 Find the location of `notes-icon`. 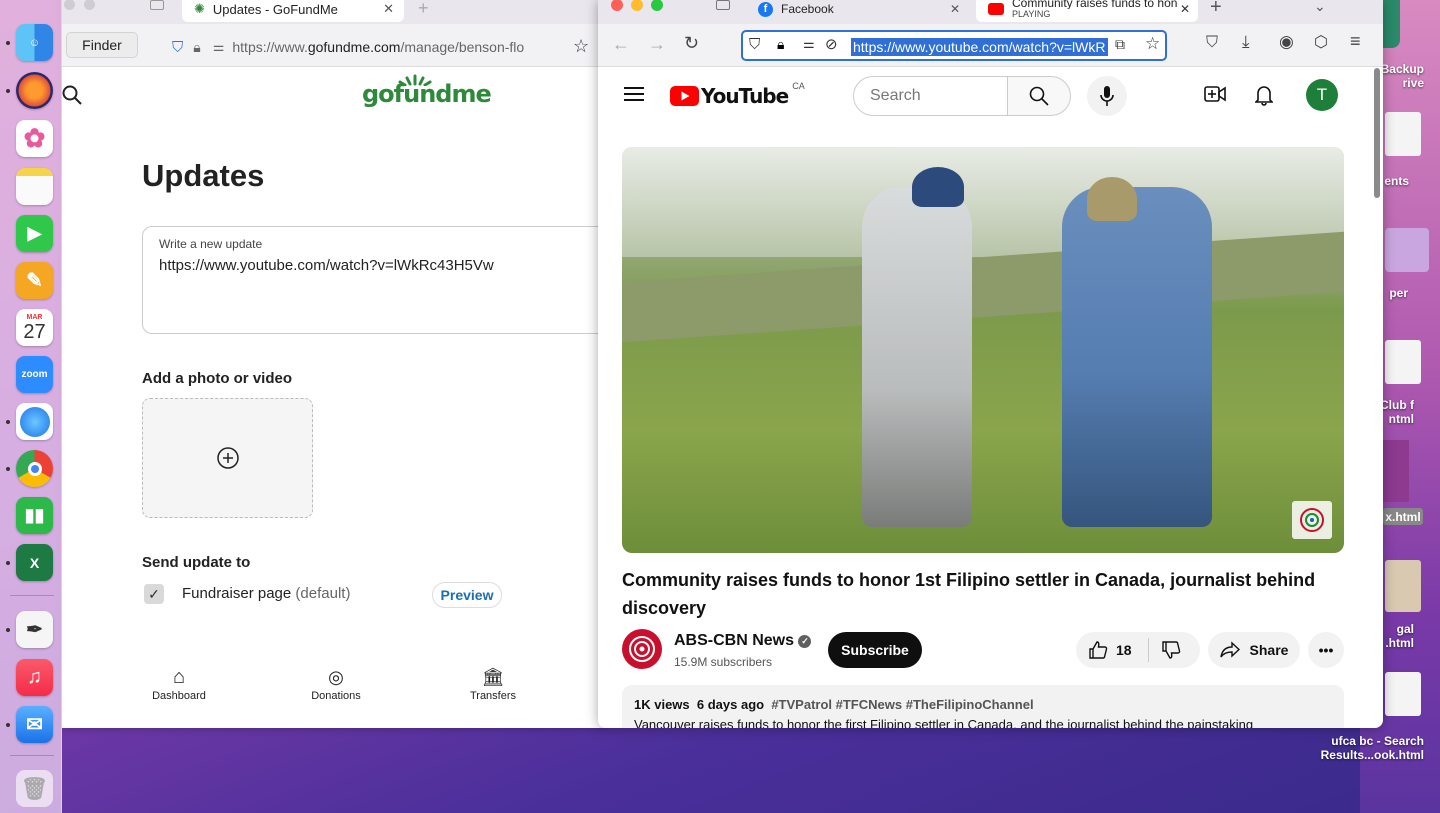

notes-icon is located at coordinates (34, 186).